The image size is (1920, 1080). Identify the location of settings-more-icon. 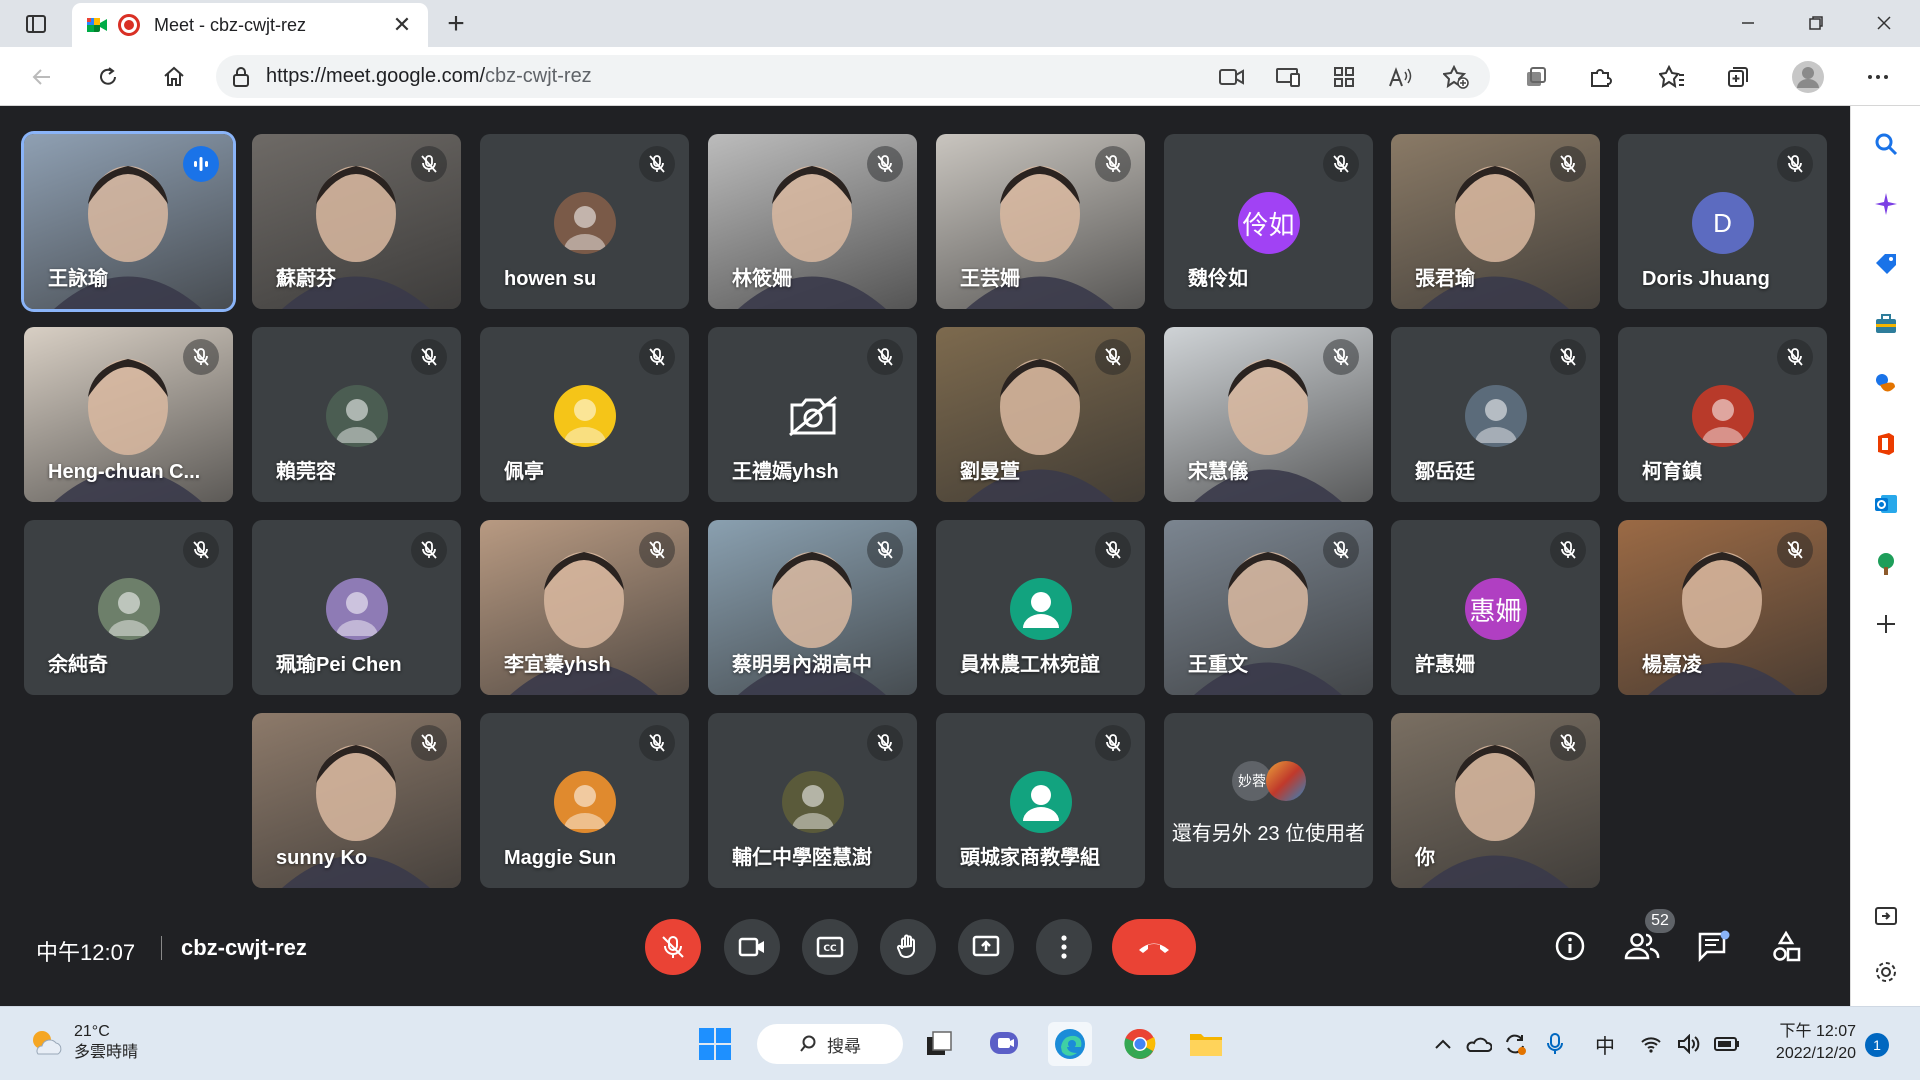
(1878, 77).